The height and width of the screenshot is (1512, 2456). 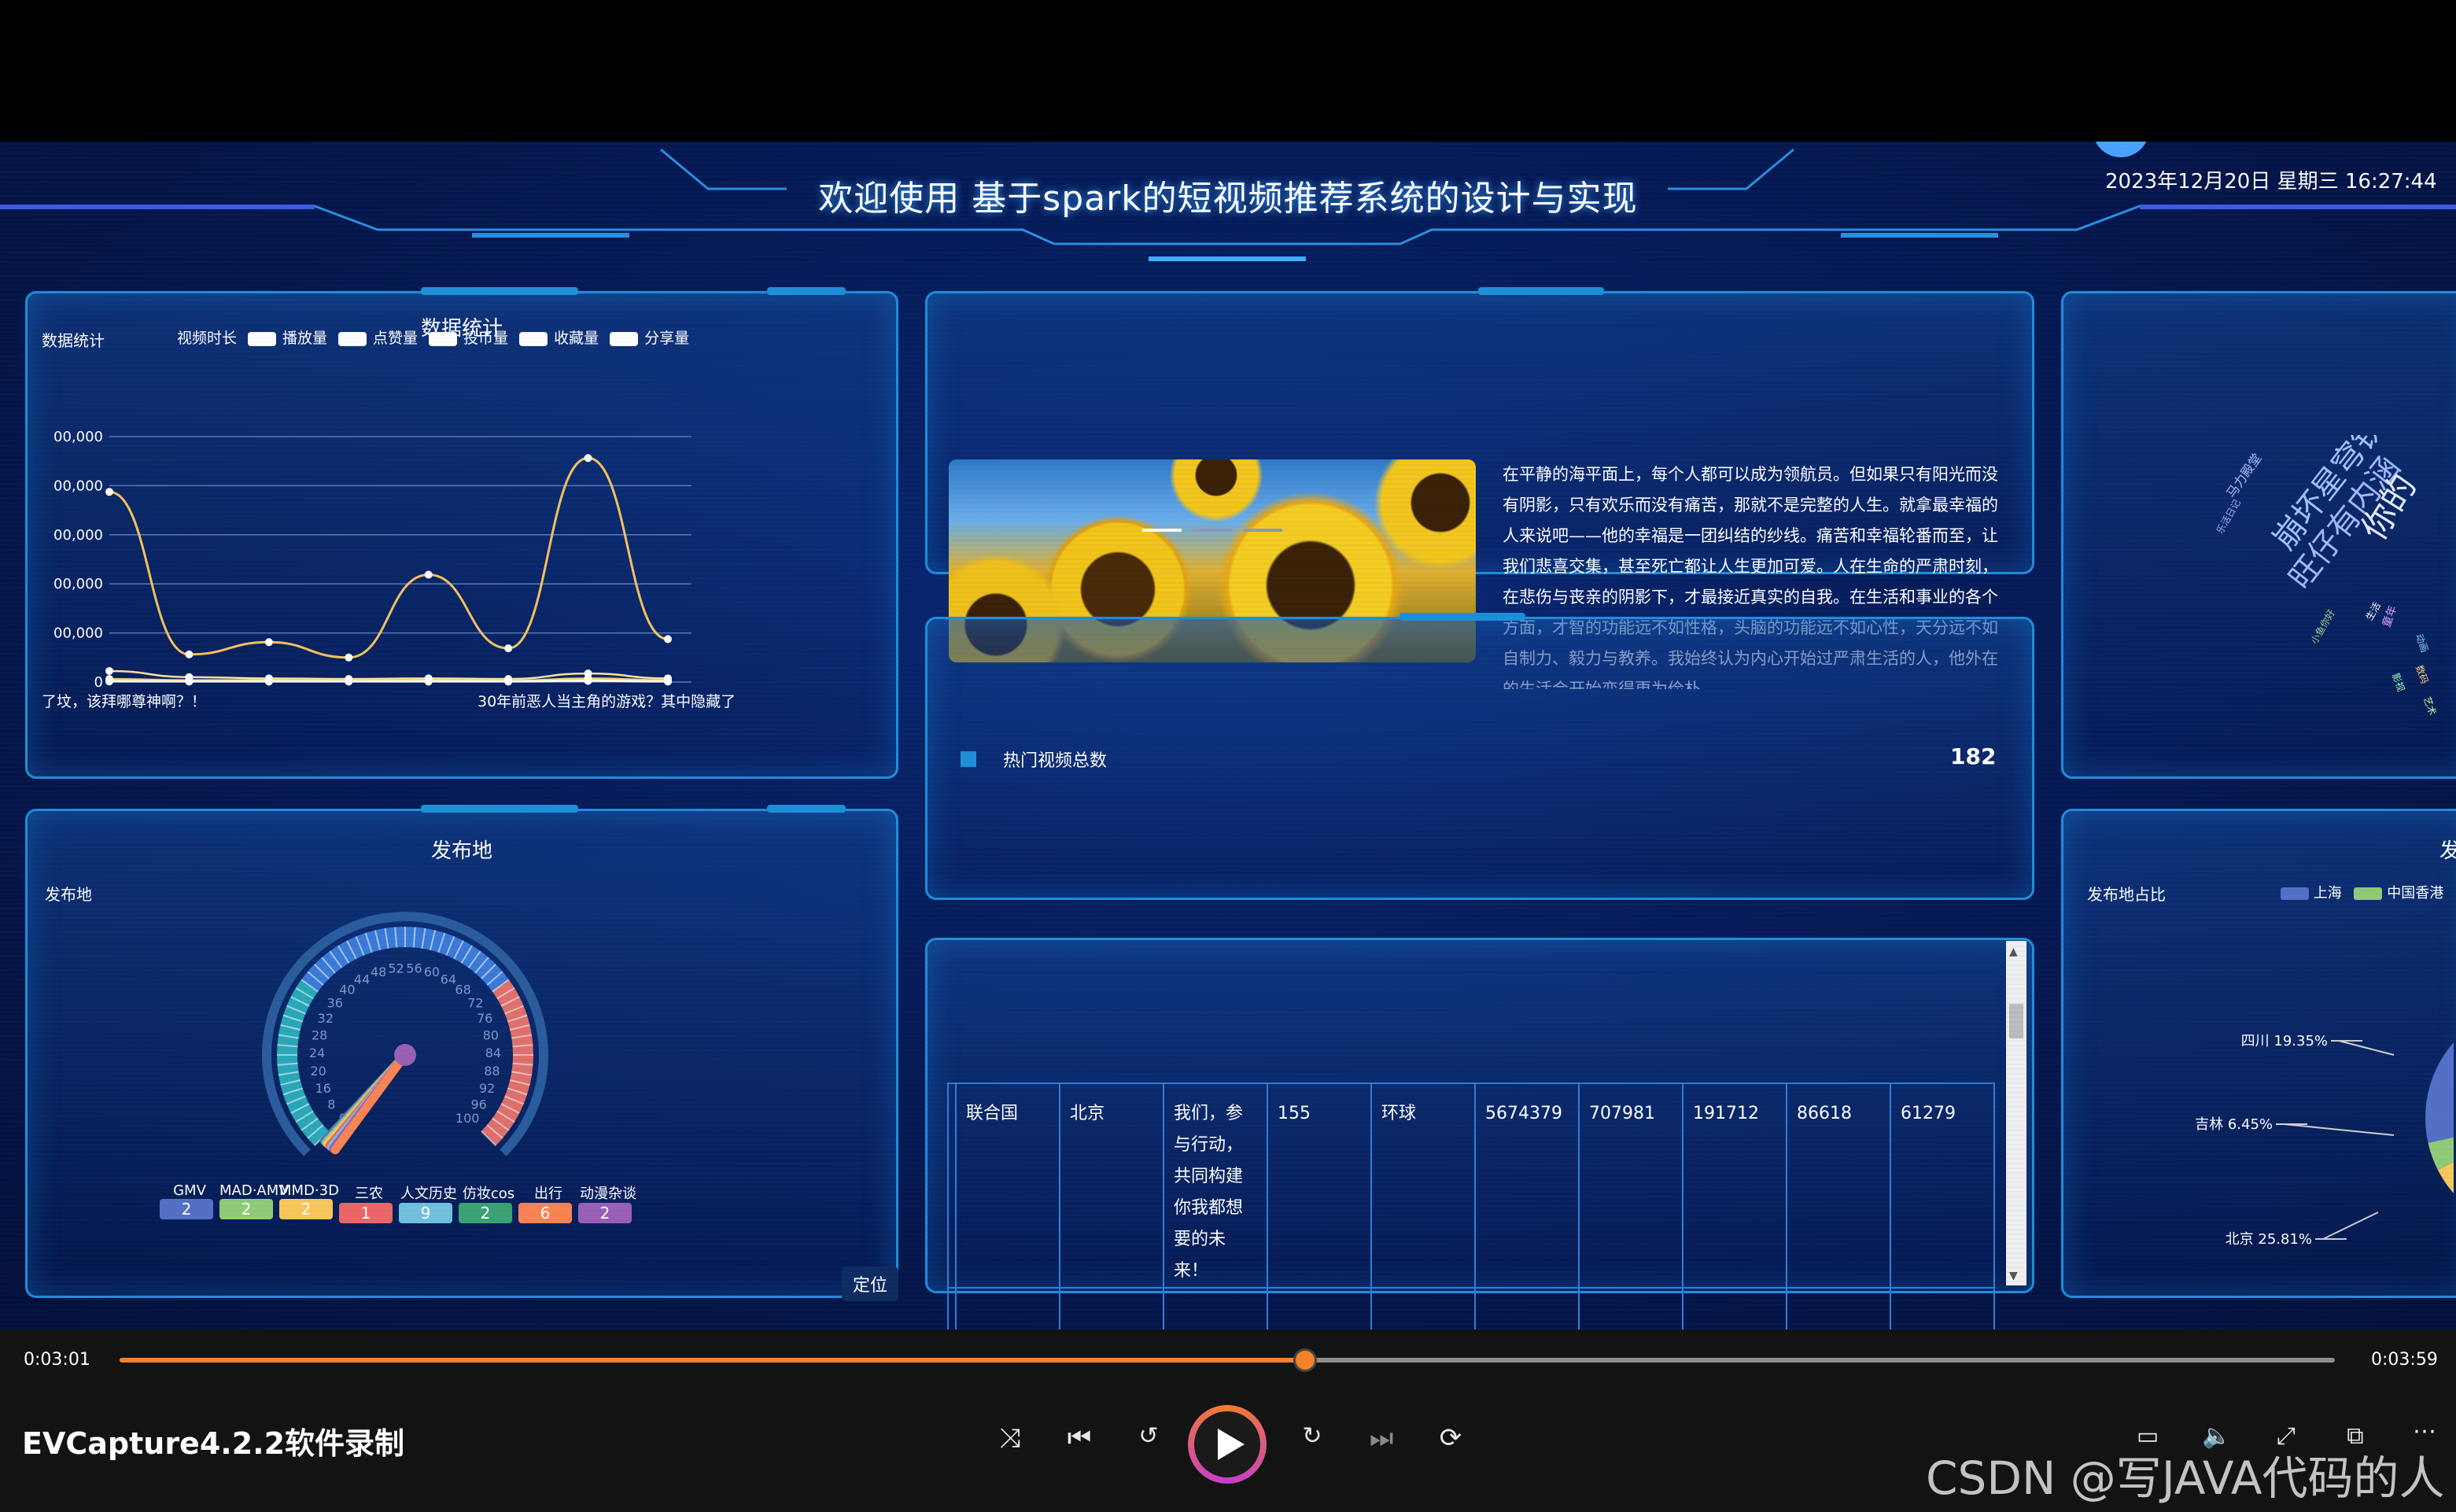 I want to click on x-label-right: 30年前恶人当主角的游戏？其中隐藏了, so click(x=607, y=701).